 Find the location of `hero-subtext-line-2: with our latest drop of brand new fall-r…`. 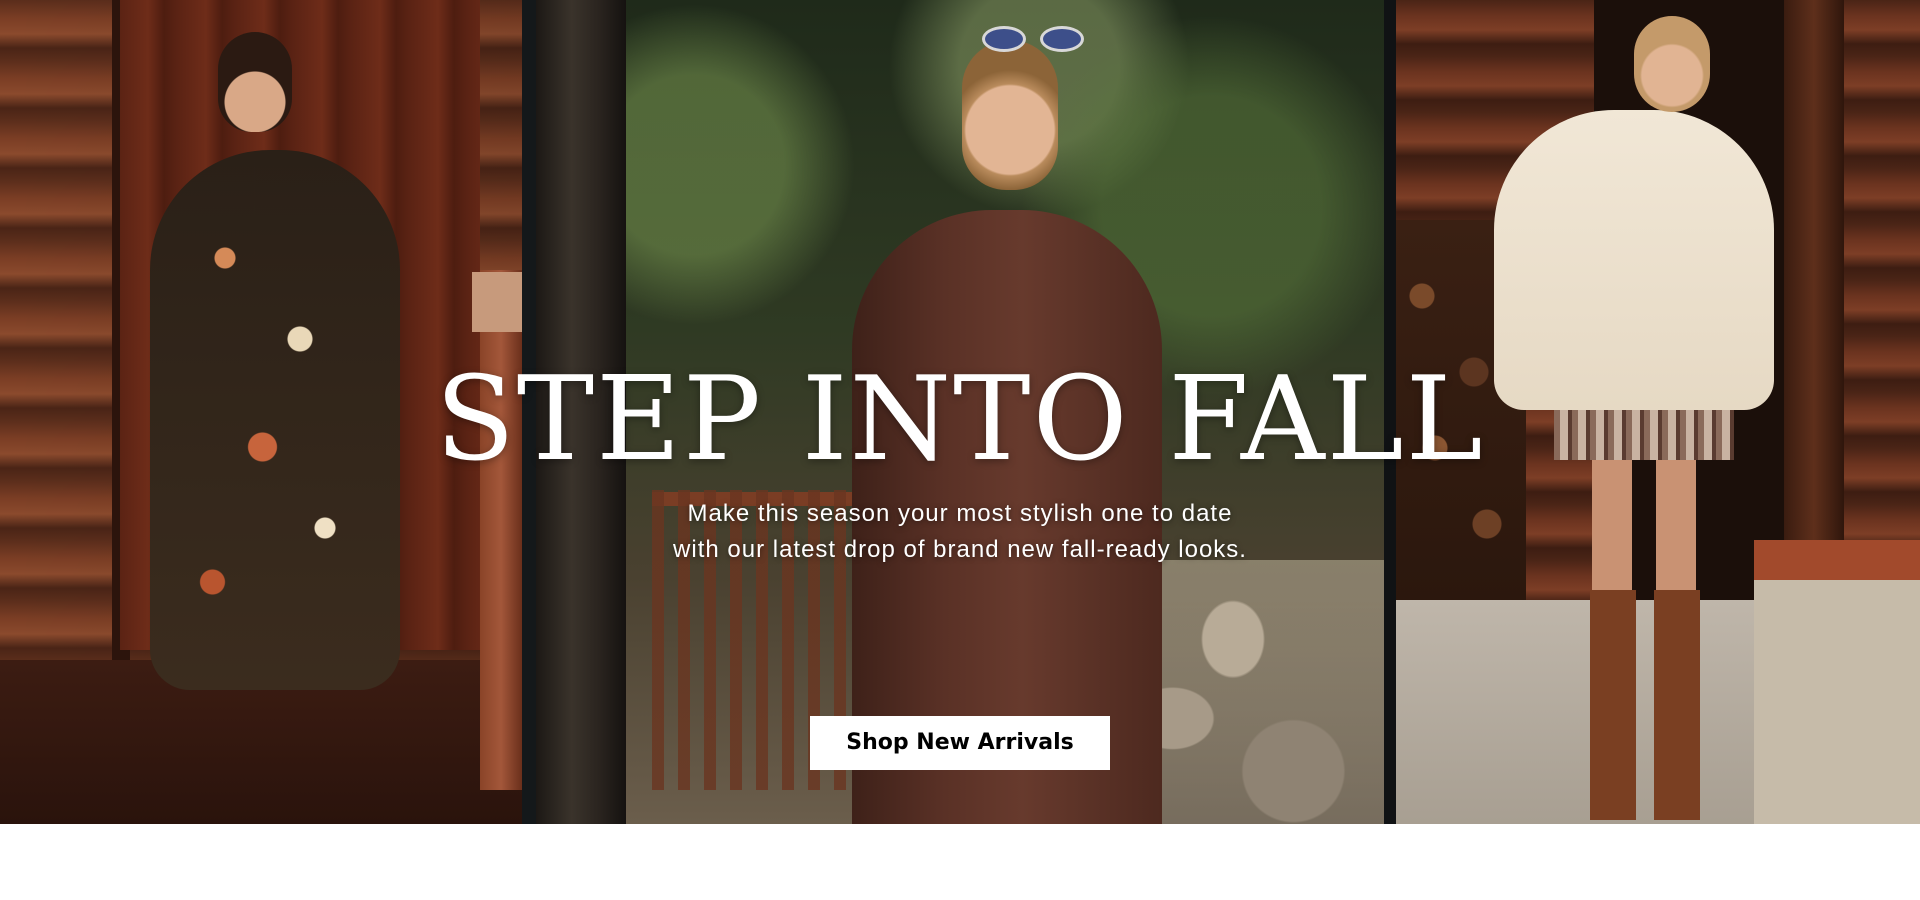

hero-subtext-line-2: with our latest drop of brand new fall-r… is located at coordinates (960, 549).